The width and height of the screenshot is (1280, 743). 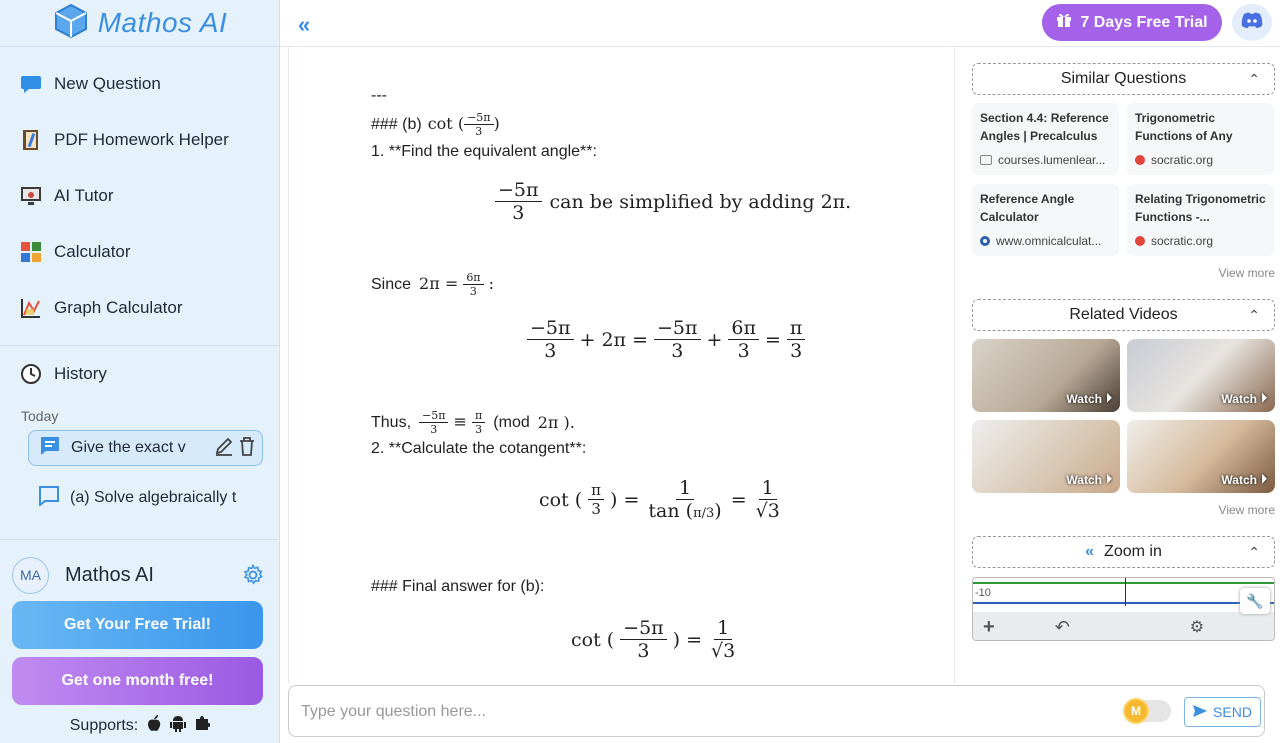 What do you see at coordinates (1123, 315) in the screenshot?
I see `related-videos-header: Related Videos ⌃` at bounding box center [1123, 315].